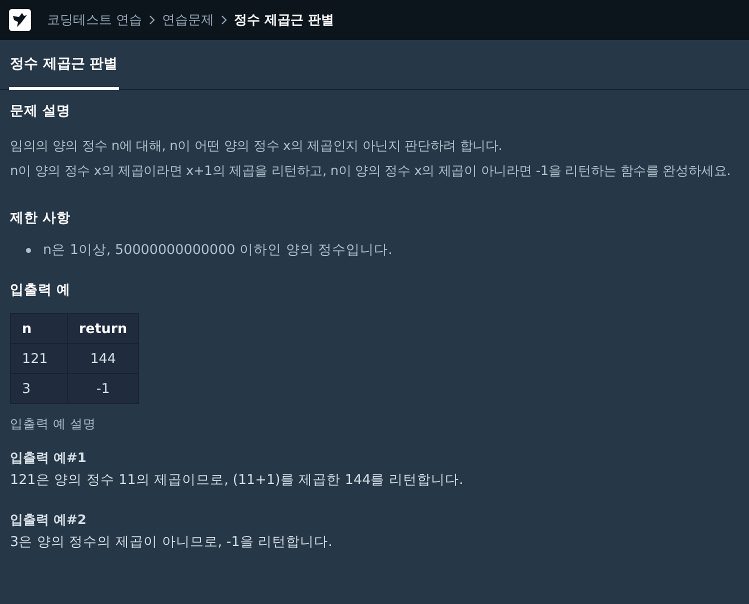  What do you see at coordinates (103, 329) in the screenshot?
I see `table-header: return` at bounding box center [103, 329].